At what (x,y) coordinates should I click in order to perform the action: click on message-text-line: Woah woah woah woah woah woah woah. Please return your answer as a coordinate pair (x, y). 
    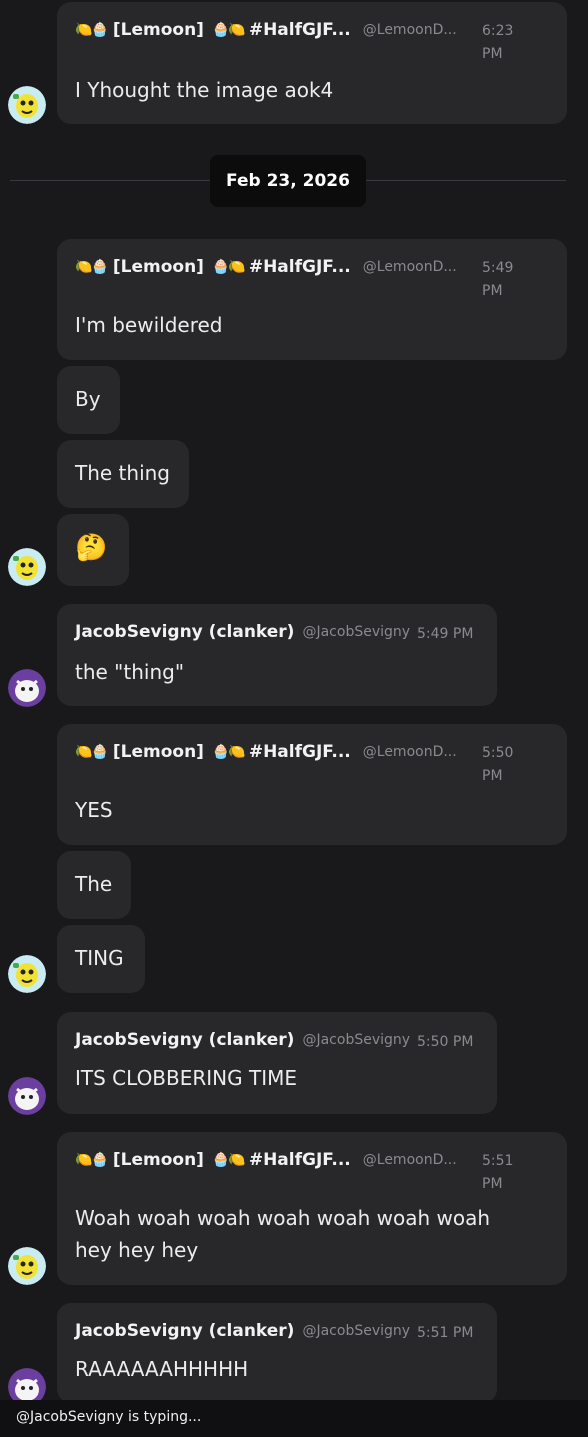
    Looking at the image, I should click on (283, 1218).